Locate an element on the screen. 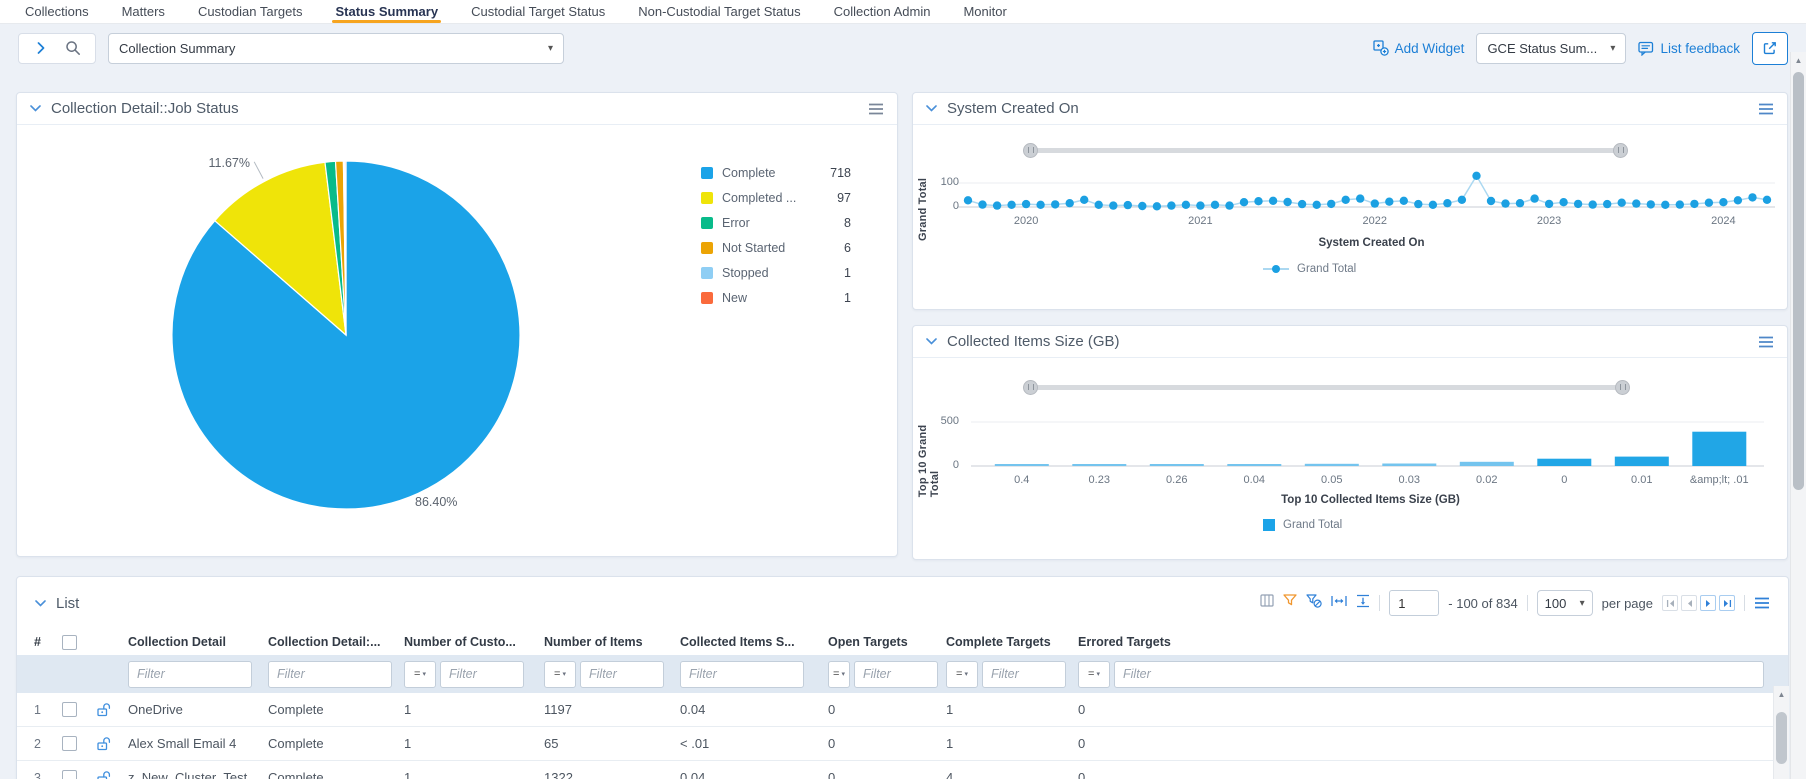 The width and height of the screenshot is (1806, 779). bar-0.23 is located at coordinates (1099, 465).